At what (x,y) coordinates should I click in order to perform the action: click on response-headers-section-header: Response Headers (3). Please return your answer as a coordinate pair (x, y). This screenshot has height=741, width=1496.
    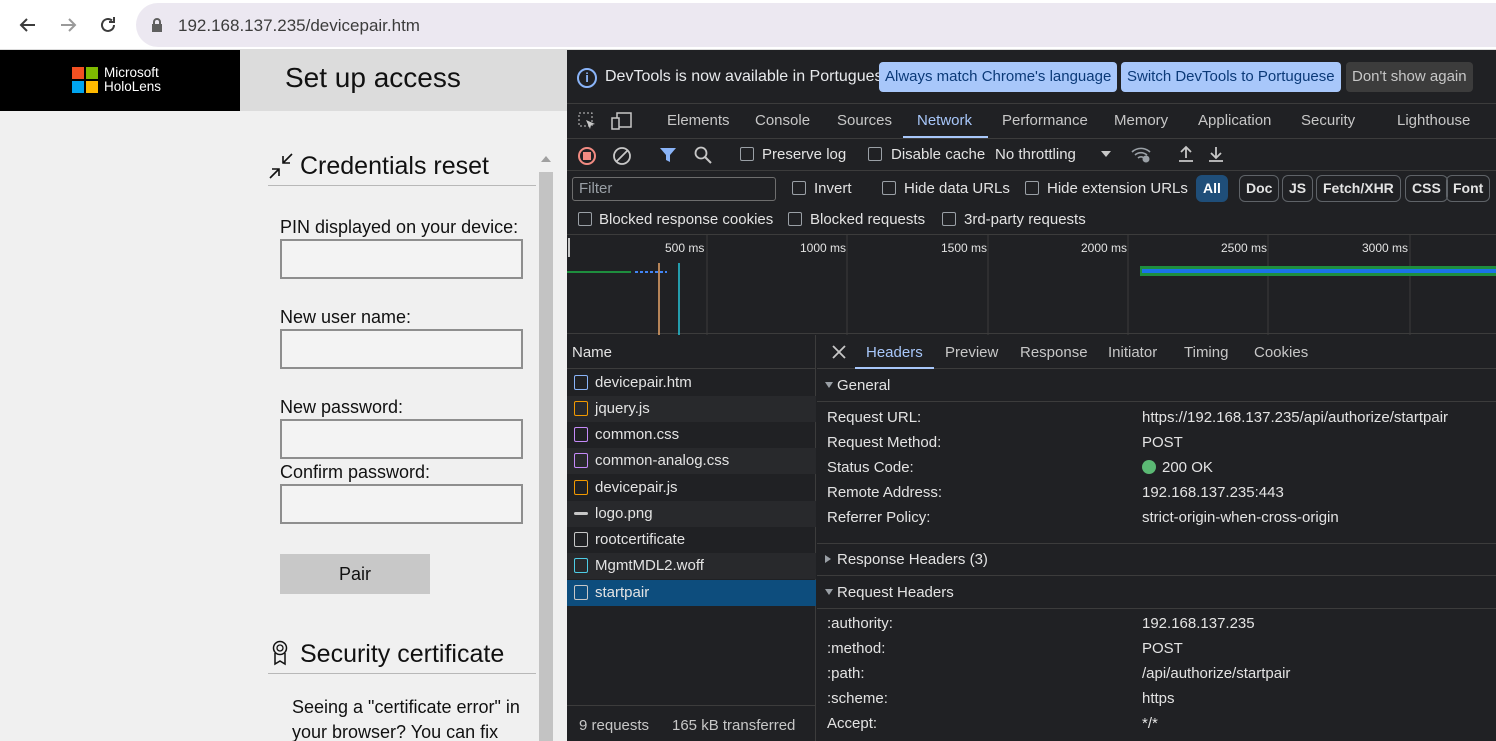
    Looking at the image, I should click on (1156, 560).